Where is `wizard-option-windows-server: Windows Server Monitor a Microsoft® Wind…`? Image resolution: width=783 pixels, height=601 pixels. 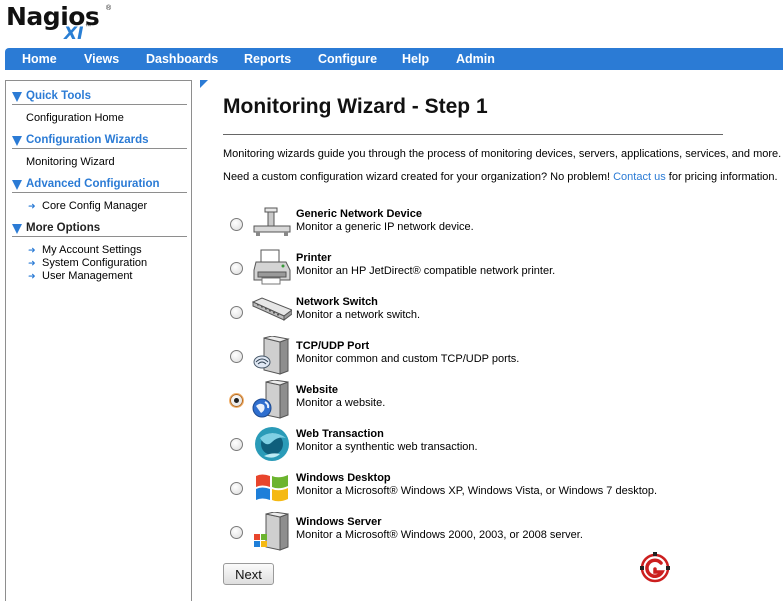 wizard-option-windows-server: Windows Server Monitor a Microsoft® Wind… is located at coordinates (506, 536).